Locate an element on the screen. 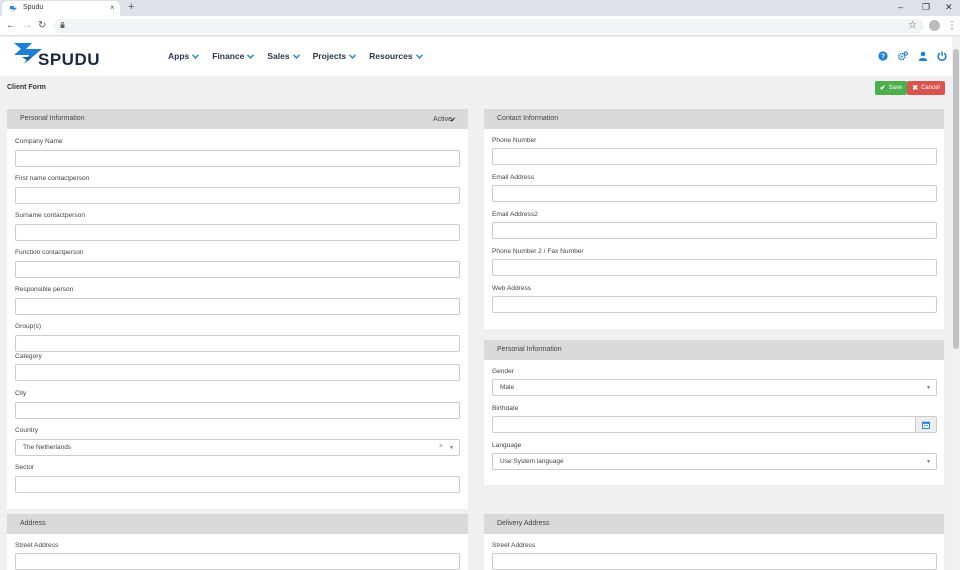  first-name-input is located at coordinates (237, 195).